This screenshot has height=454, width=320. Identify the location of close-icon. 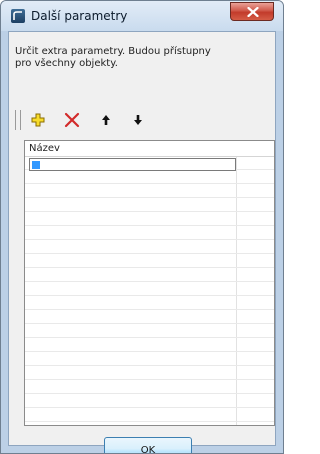
(253, 12).